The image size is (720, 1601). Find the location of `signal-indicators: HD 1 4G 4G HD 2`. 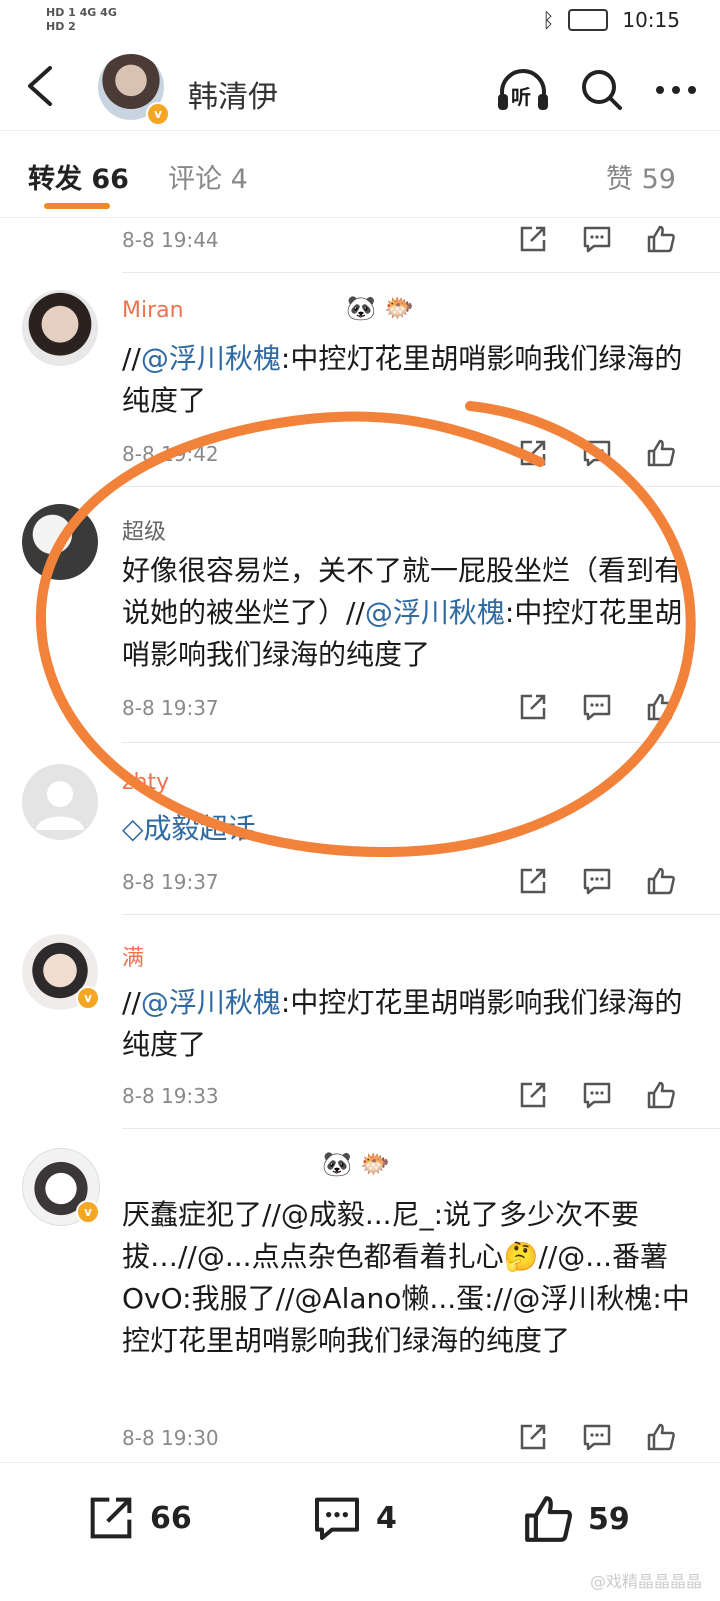

signal-indicators: HD 1 4G 4G HD 2 is located at coordinates (81, 19).